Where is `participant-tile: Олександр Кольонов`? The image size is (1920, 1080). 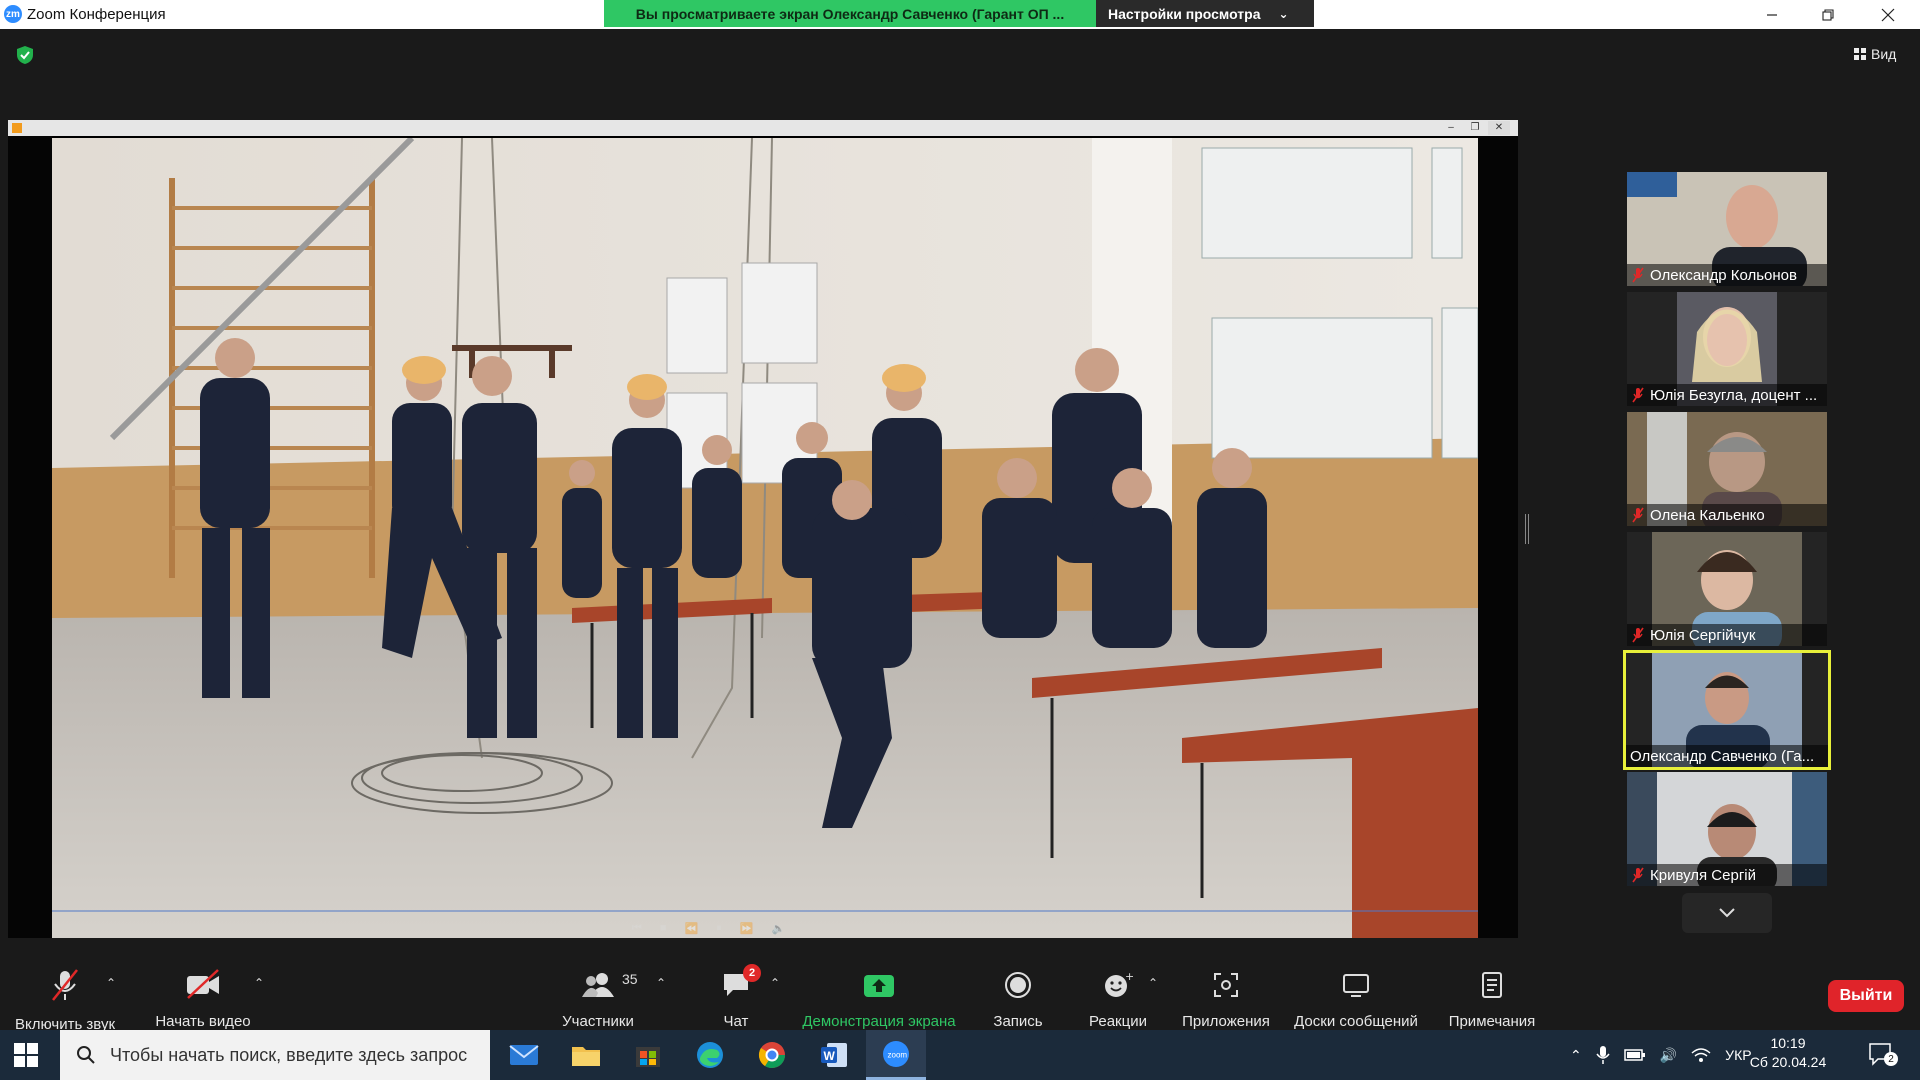
participant-tile: Олександр Кольонов is located at coordinates (1727, 229).